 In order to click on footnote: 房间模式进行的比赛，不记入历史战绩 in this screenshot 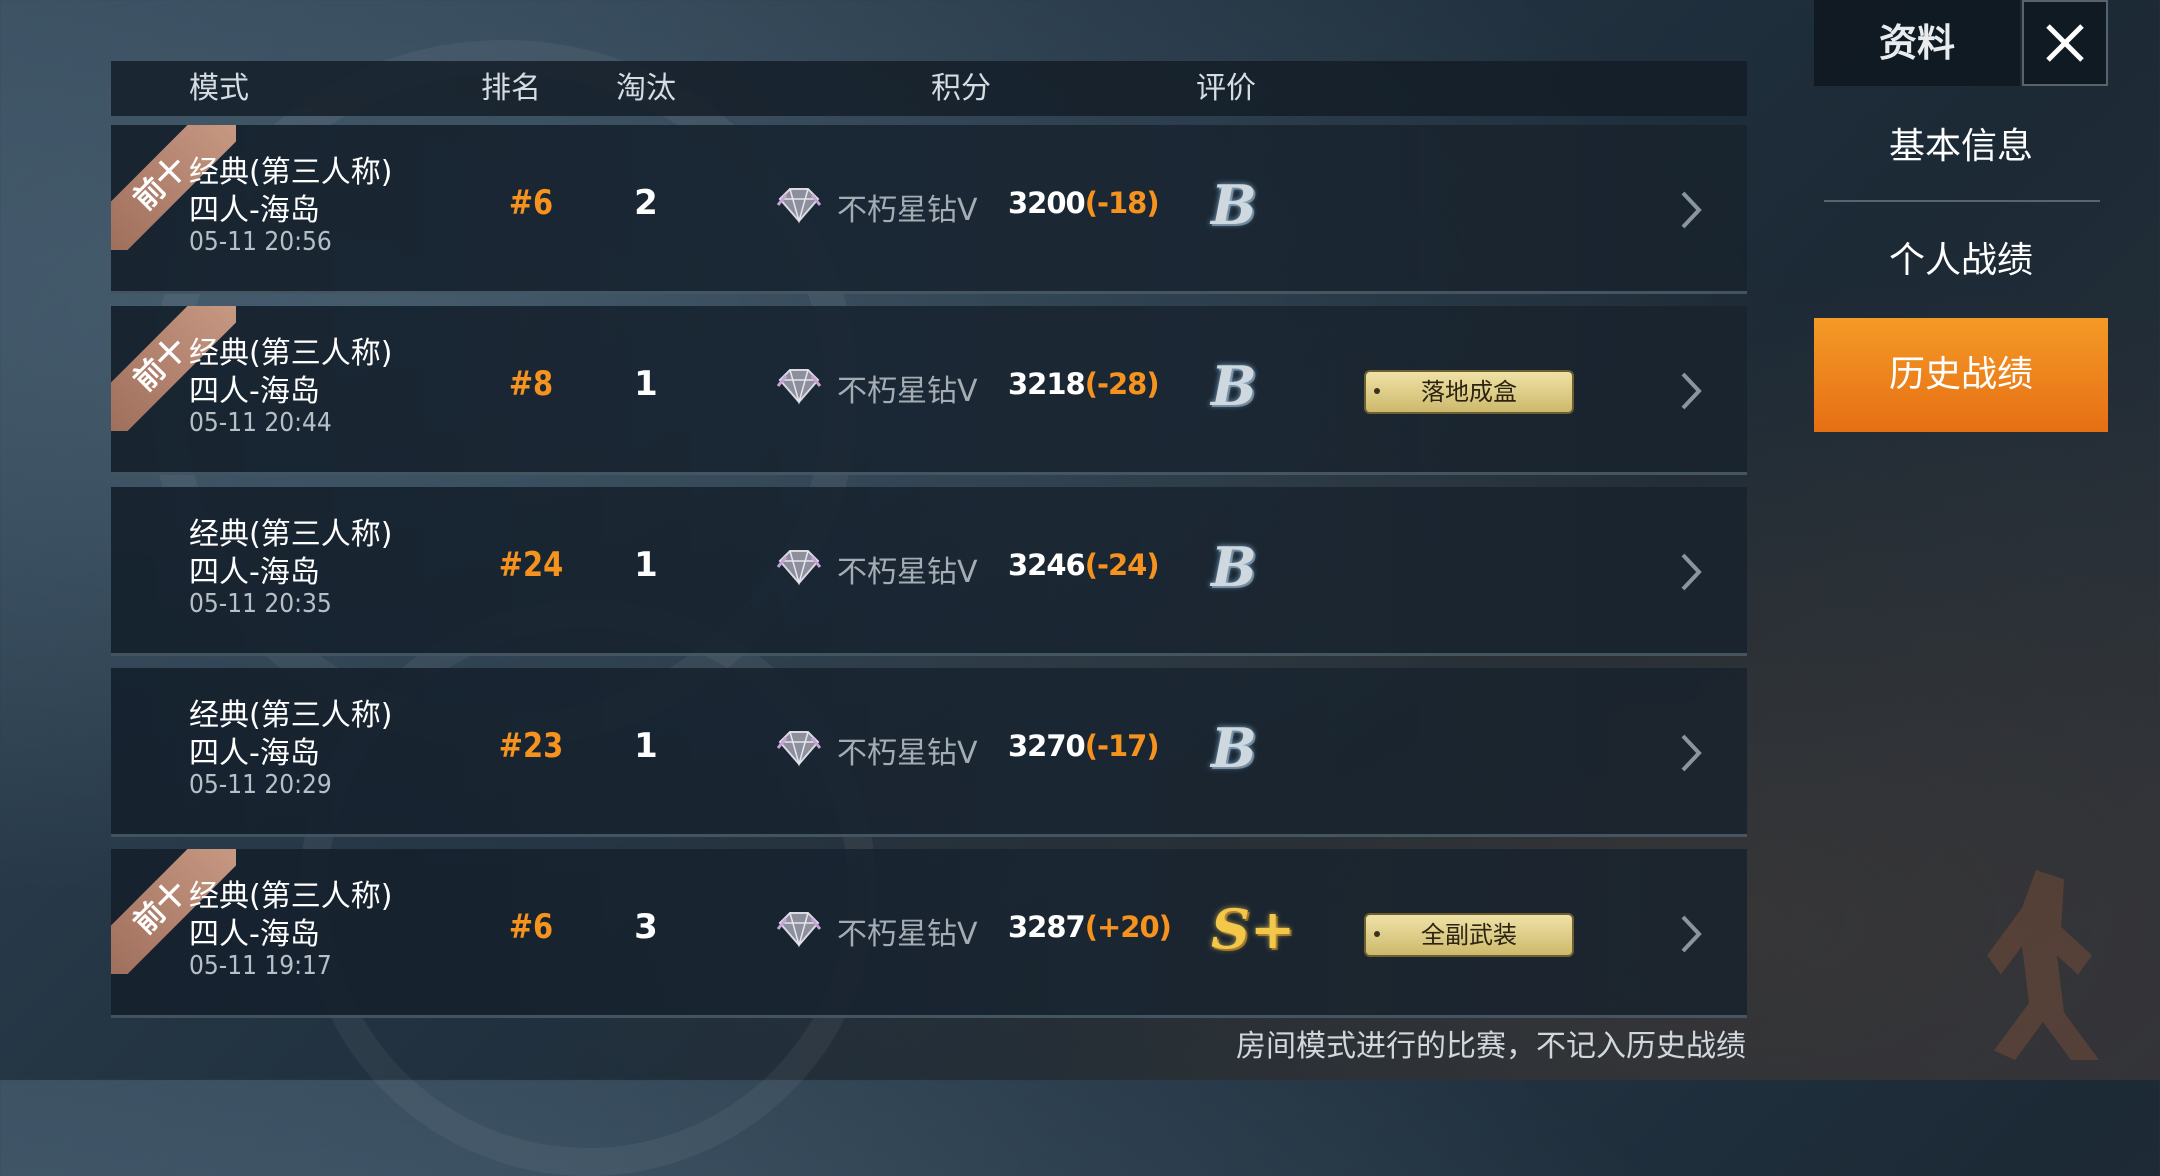, I will do `click(1491, 1046)`.